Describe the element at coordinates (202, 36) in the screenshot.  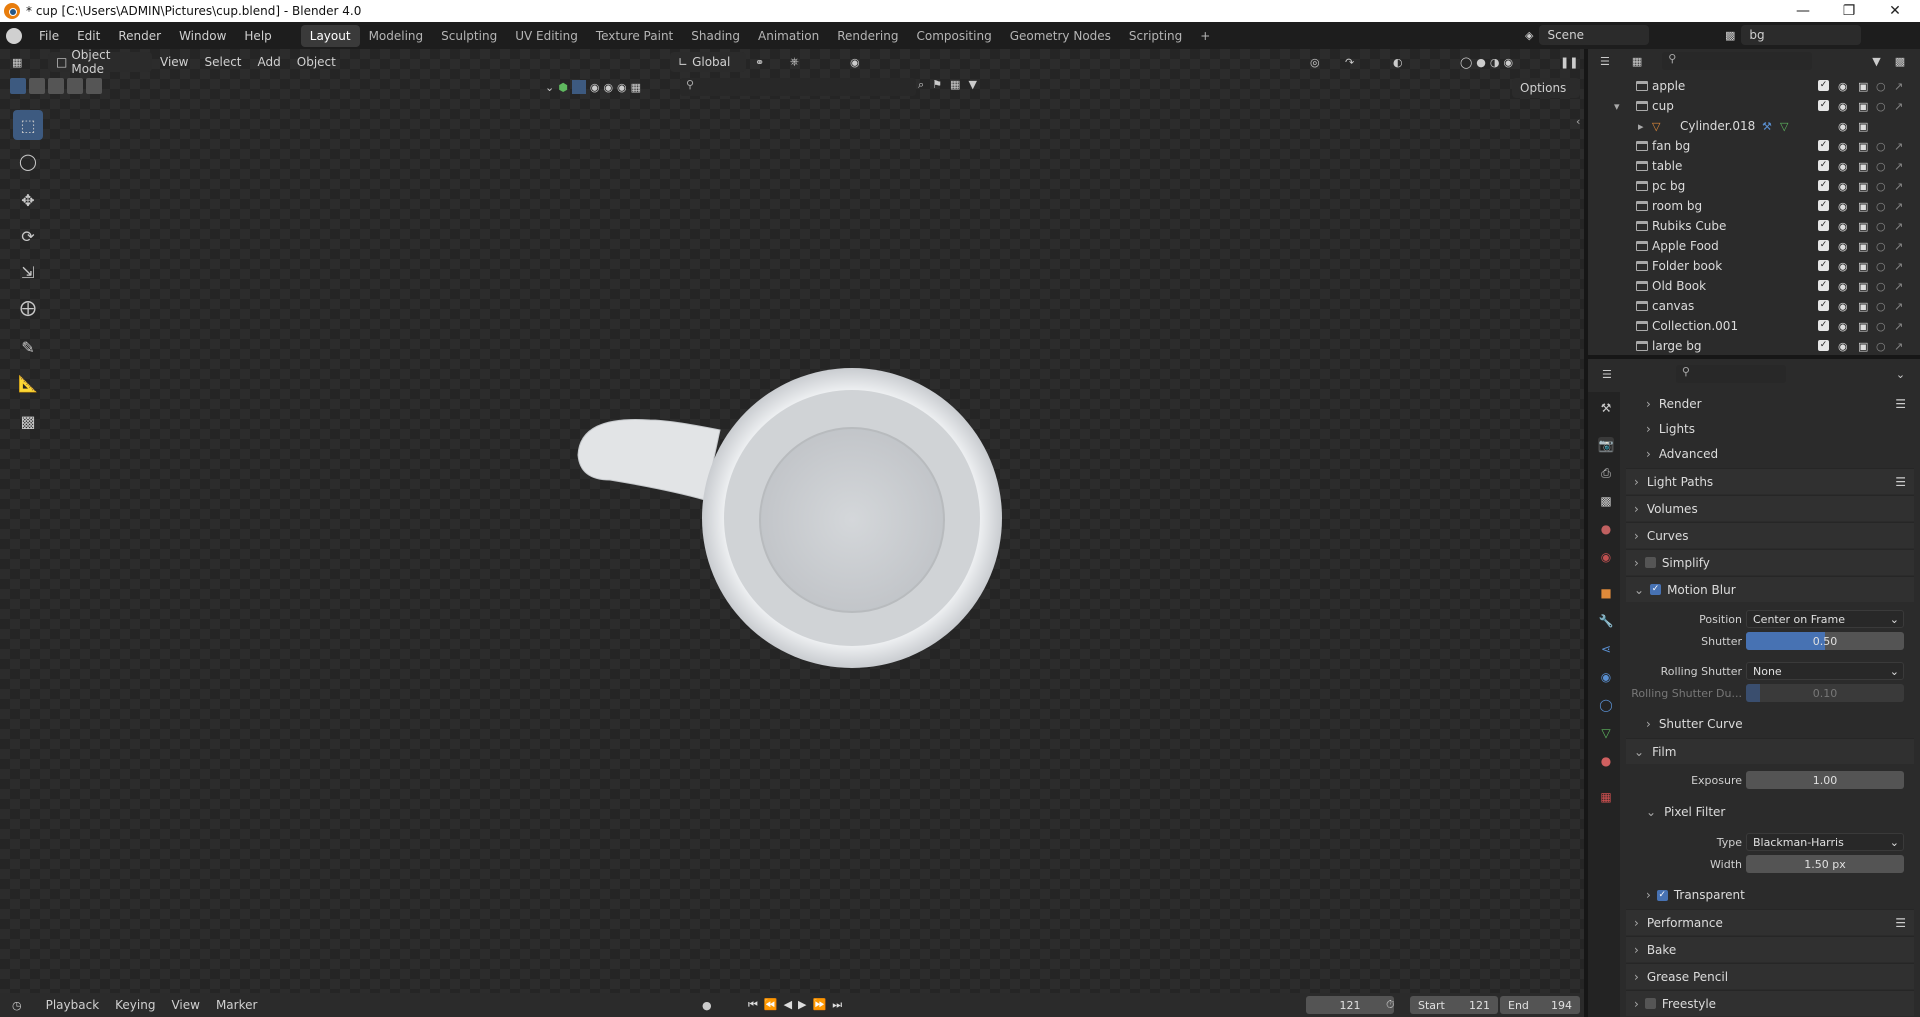
I see `menu-window: Window` at that location.